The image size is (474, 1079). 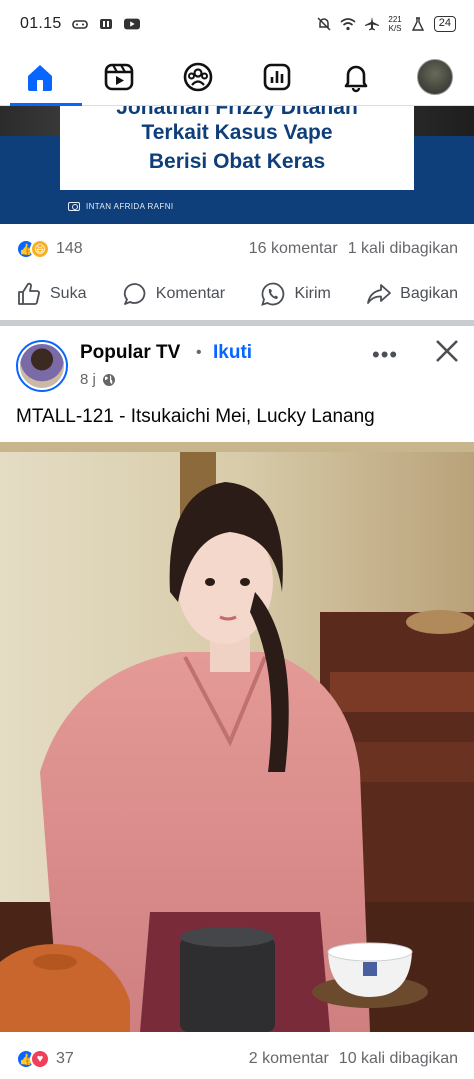 I want to click on whatsapp-icon, so click(x=273, y=294).